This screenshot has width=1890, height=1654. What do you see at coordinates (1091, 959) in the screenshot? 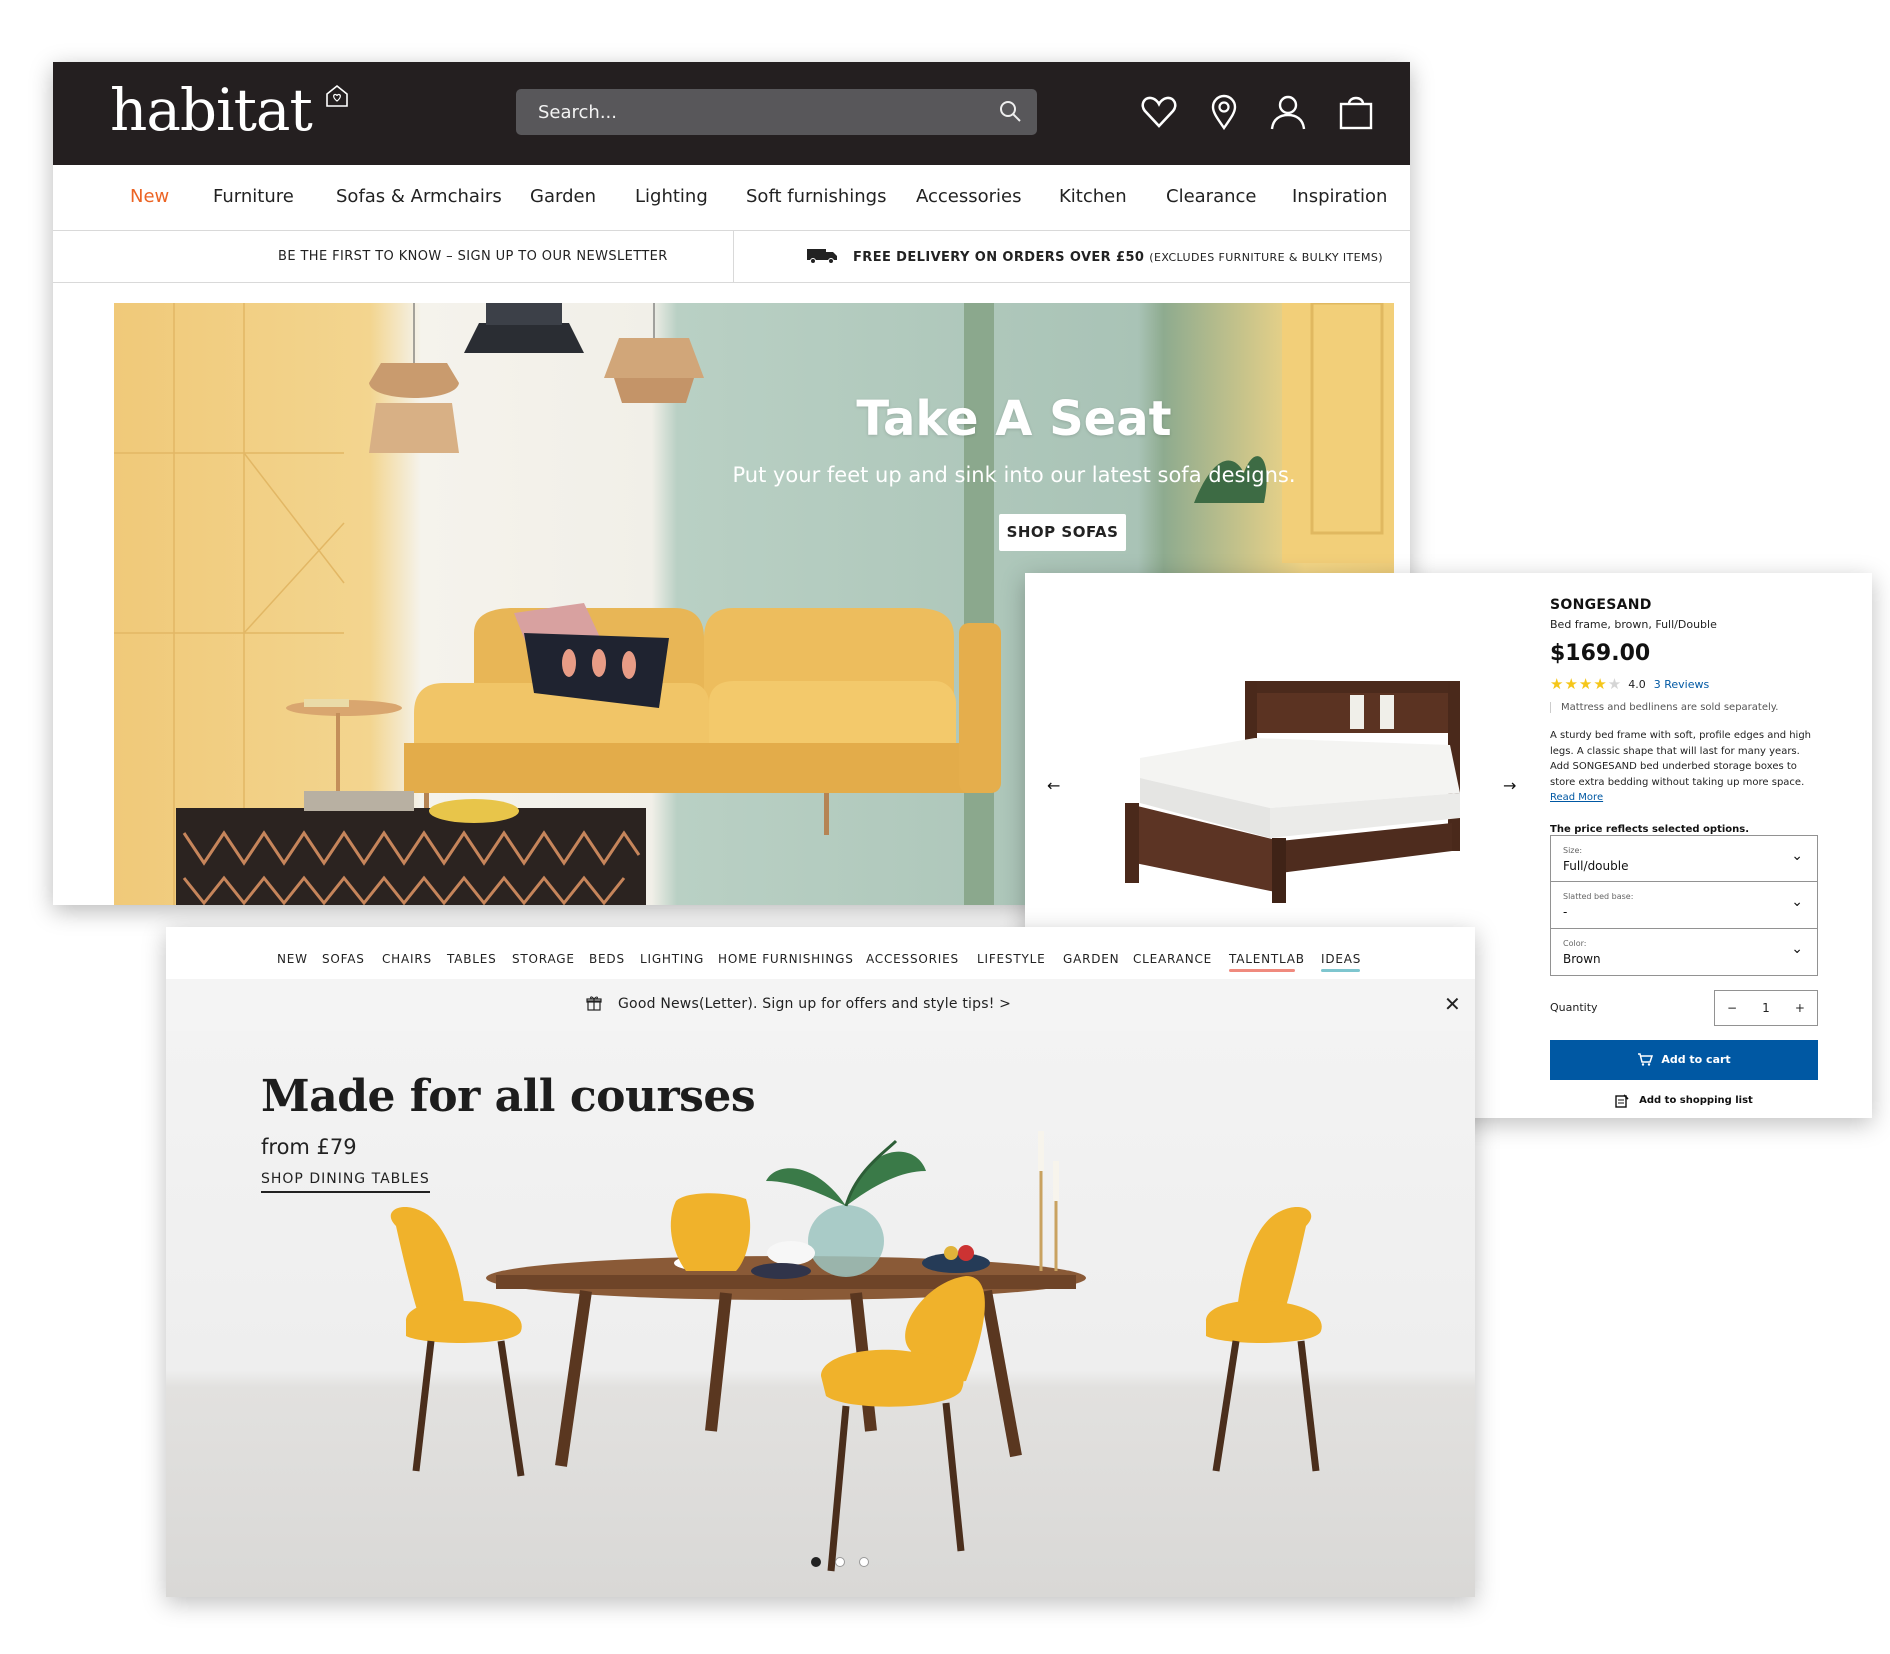
I see `nav-garden: GARDEN` at bounding box center [1091, 959].